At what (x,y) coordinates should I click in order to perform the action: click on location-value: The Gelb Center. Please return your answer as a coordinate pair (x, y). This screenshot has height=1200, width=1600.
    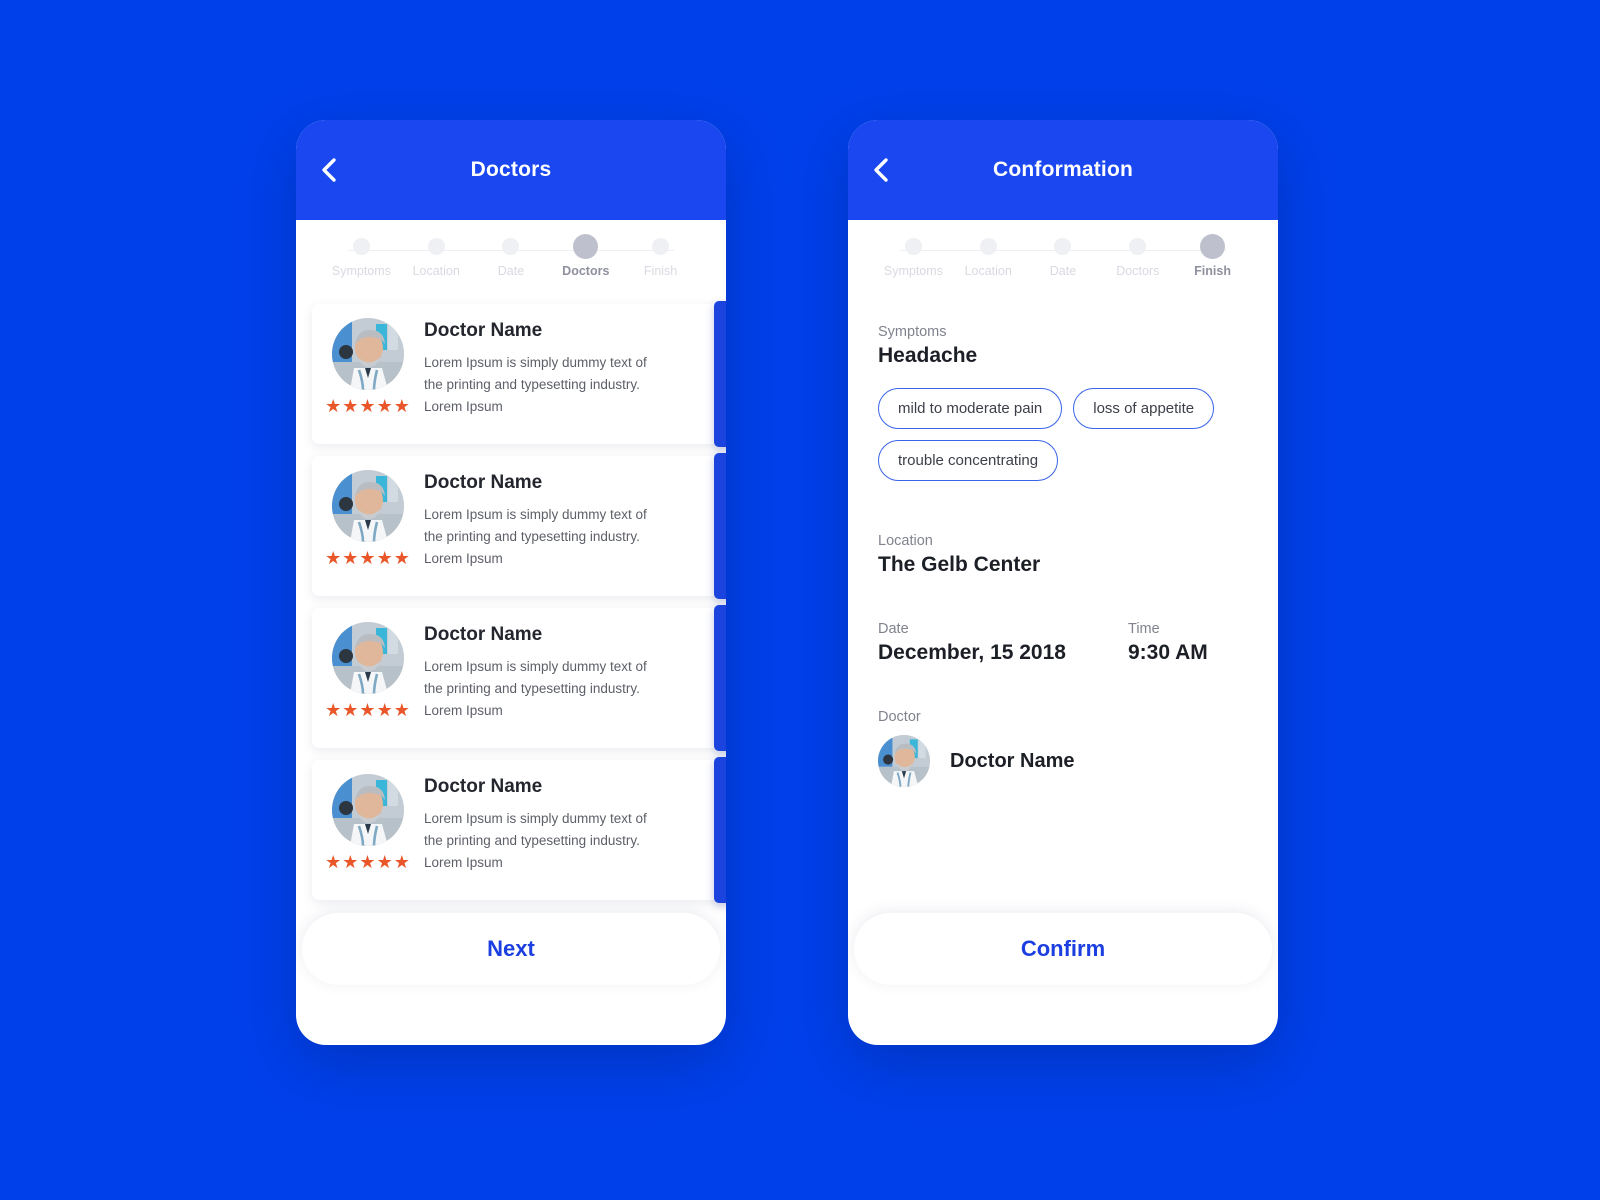
    Looking at the image, I should click on (959, 564).